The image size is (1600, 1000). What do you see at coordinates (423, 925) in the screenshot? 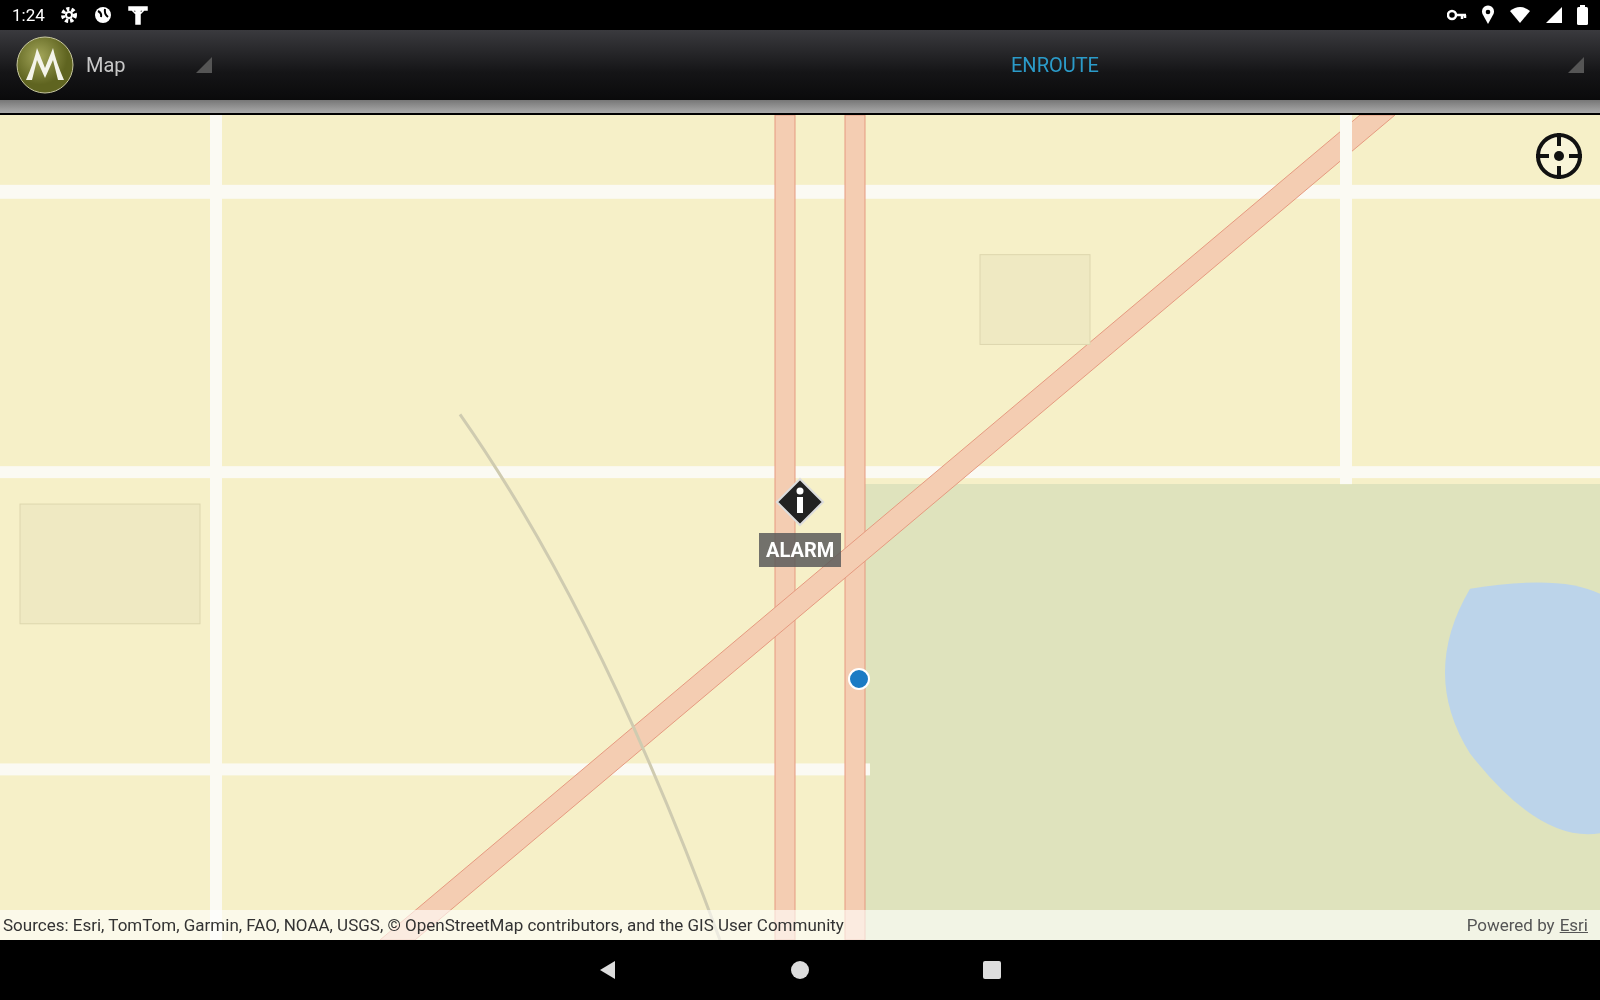
I see `map-sources: Sources: Esri, TomTom, Garmin, FAO, NOAA, USGS, © OpenStreetMap contributors, and the GIS User Community` at bounding box center [423, 925].